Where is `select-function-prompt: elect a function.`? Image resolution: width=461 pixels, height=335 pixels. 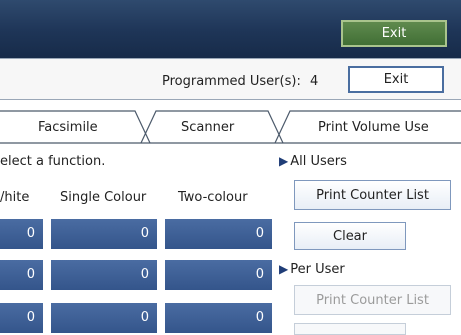 select-function-prompt: elect a function. is located at coordinates (53, 161).